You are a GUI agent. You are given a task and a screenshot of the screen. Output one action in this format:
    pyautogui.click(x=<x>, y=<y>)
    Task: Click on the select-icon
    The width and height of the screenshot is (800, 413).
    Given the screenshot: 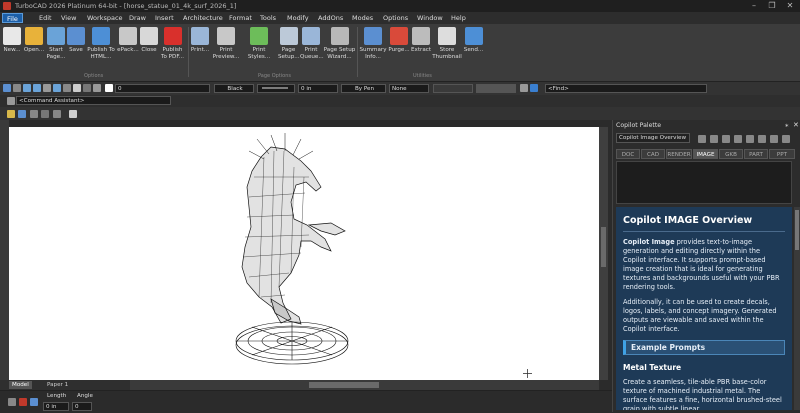 What is the action you would take?
    pyautogui.click(x=22, y=114)
    